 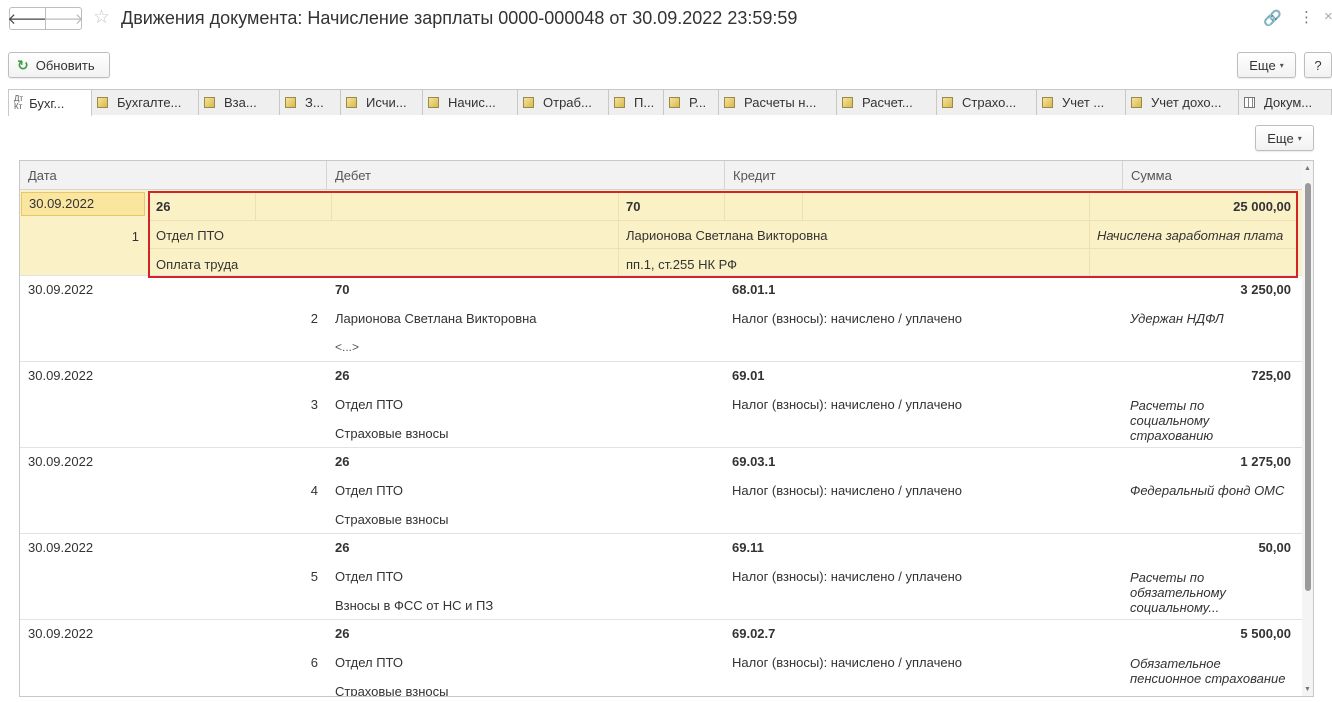 I want to click on arrow-left-icon: 🡐, so click(x=27, y=19).